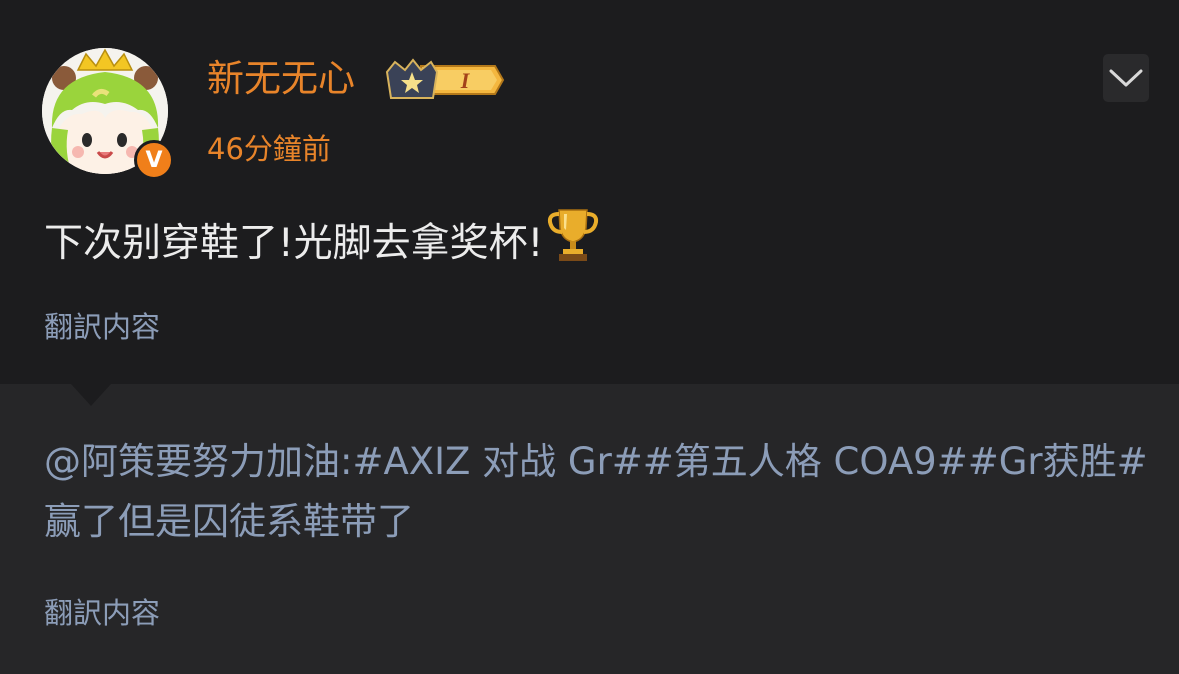 This screenshot has height=674, width=1179. I want to click on repost-translate-button: 翻訳内容, so click(102, 613).